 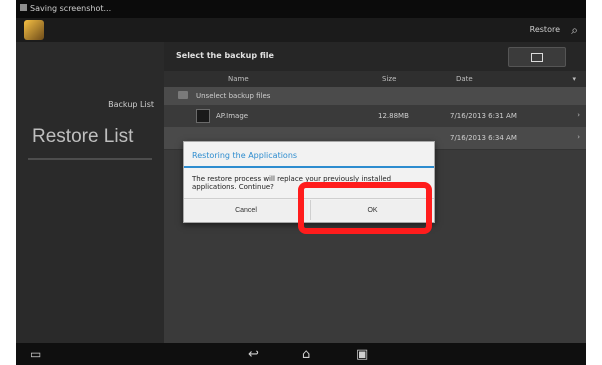 I want to click on menu-icon: ▭, so click(x=35, y=354).